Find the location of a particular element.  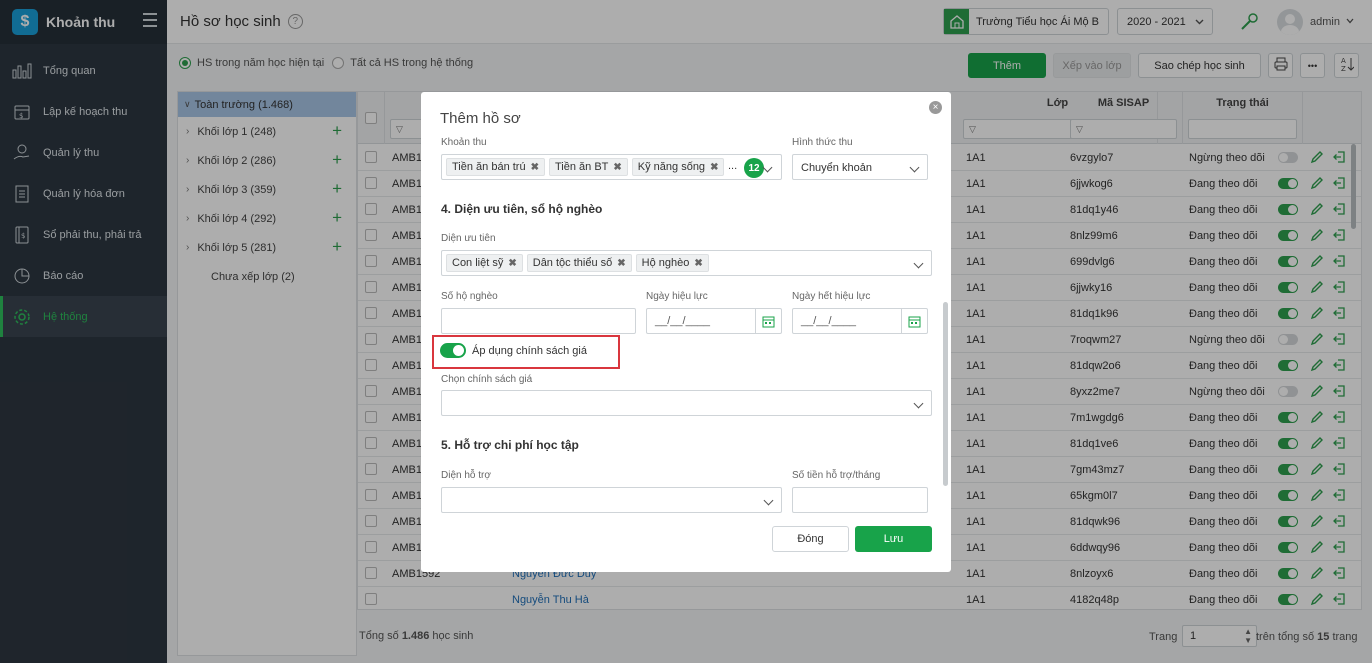

save-button: Lưu is located at coordinates (893, 539).